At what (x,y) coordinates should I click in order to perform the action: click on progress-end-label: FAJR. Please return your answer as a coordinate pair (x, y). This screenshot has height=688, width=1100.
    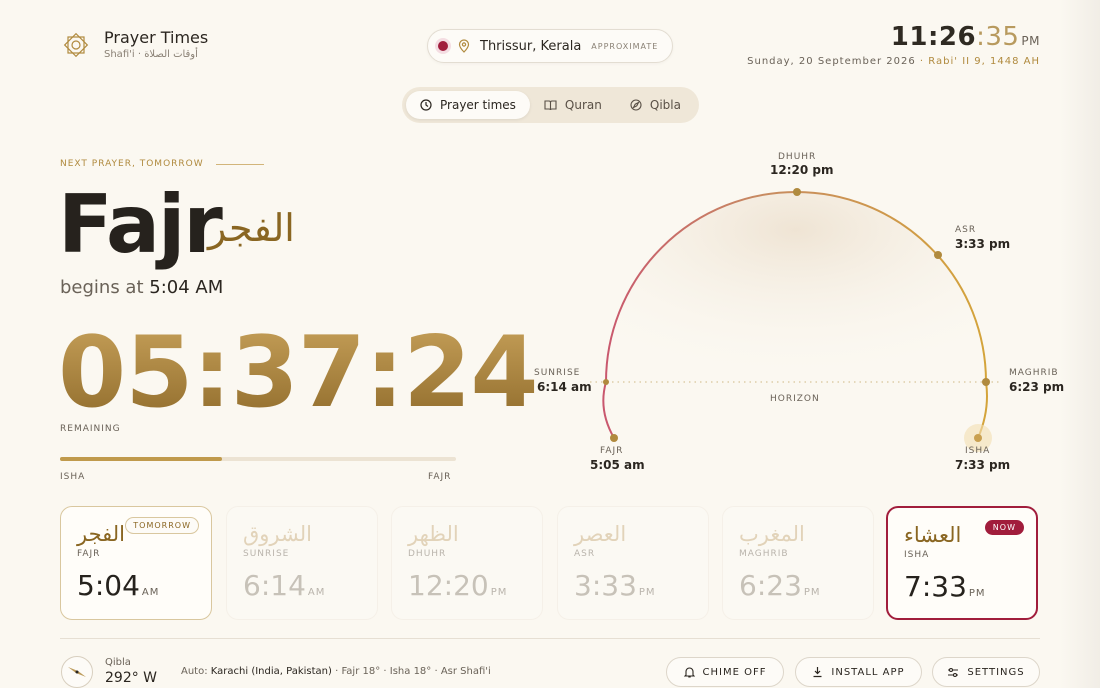
    Looking at the image, I should click on (440, 477).